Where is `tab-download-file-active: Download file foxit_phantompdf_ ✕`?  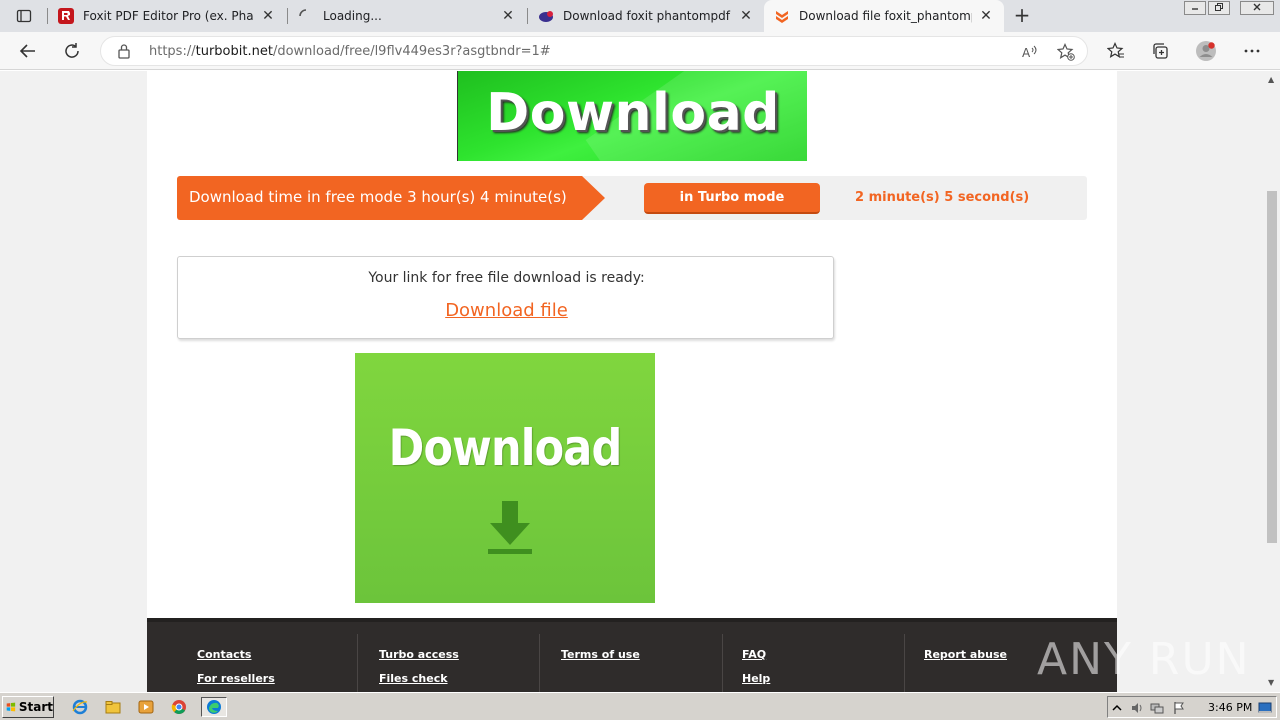
tab-download-file-active: Download file foxit_phantompdf_ ✕ is located at coordinates (884, 16).